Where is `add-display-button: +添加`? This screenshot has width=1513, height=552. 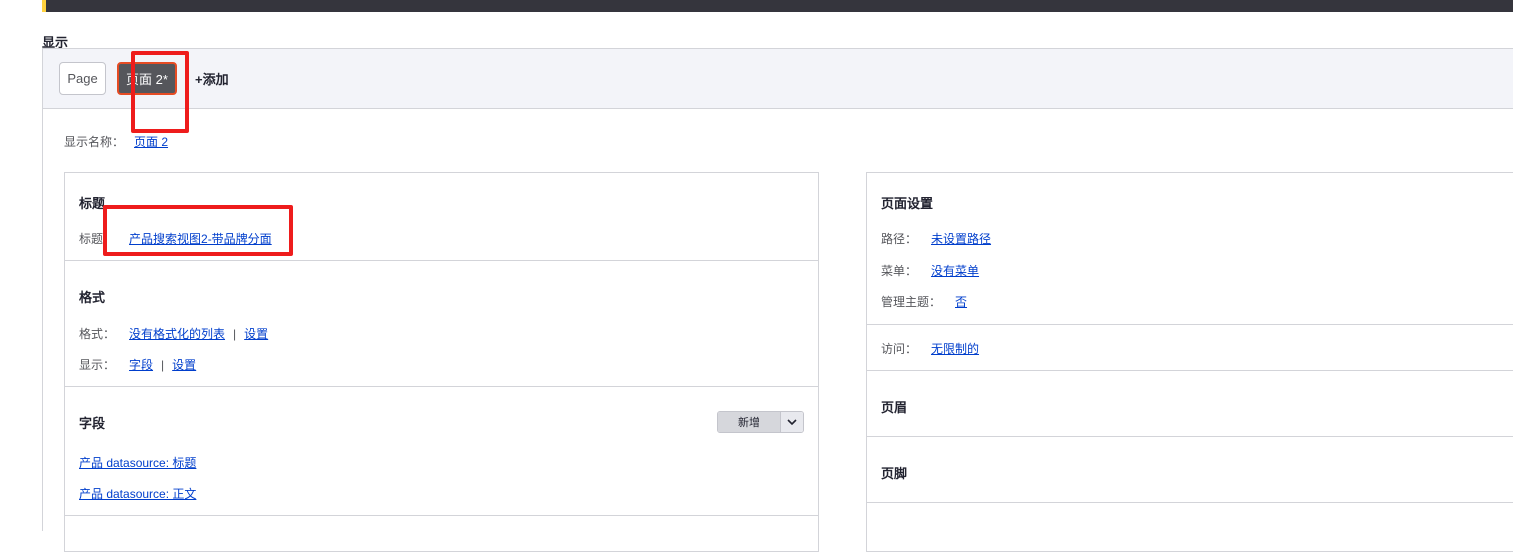 add-display-button: +添加 is located at coordinates (212, 78).